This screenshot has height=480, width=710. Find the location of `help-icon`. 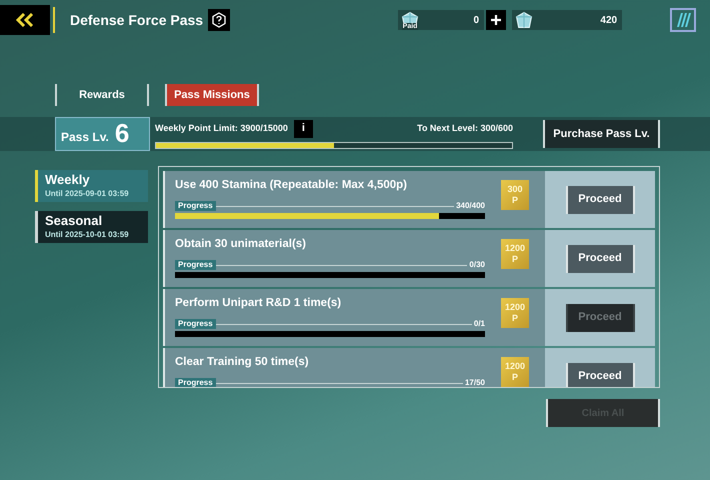

help-icon is located at coordinates (219, 20).